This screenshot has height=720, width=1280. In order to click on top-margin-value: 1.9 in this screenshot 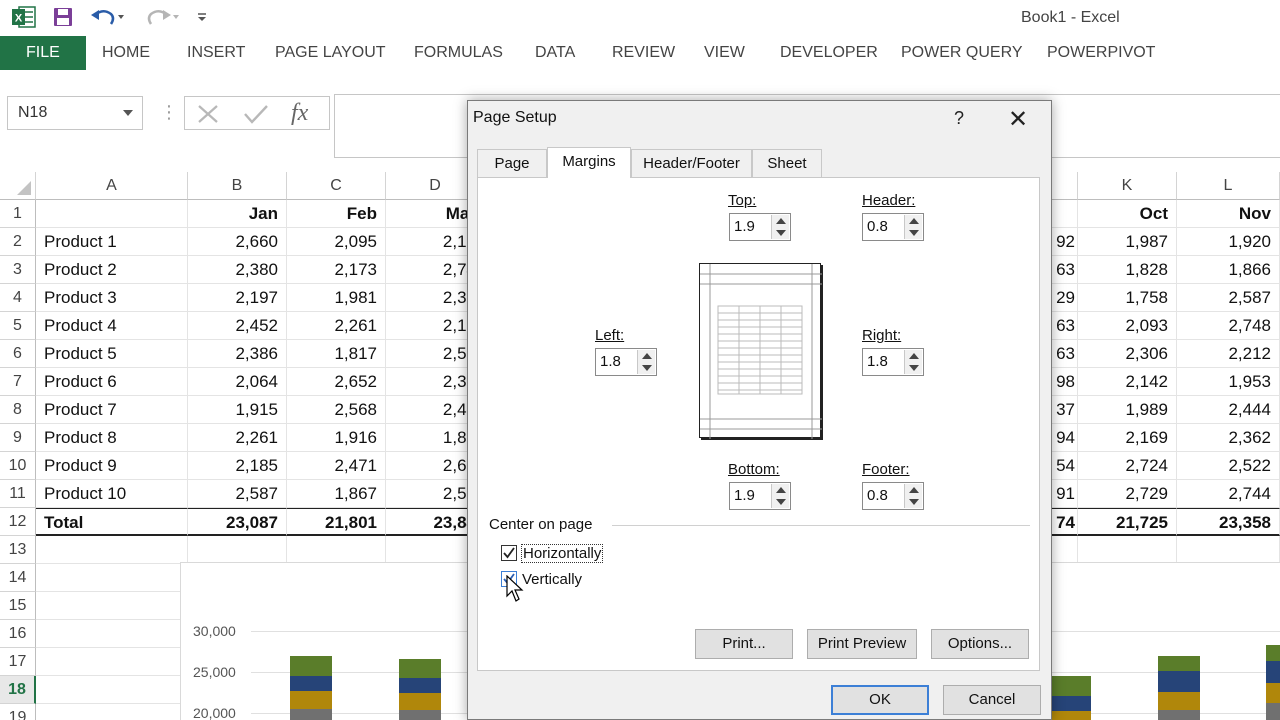, I will do `click(744, 226)`.